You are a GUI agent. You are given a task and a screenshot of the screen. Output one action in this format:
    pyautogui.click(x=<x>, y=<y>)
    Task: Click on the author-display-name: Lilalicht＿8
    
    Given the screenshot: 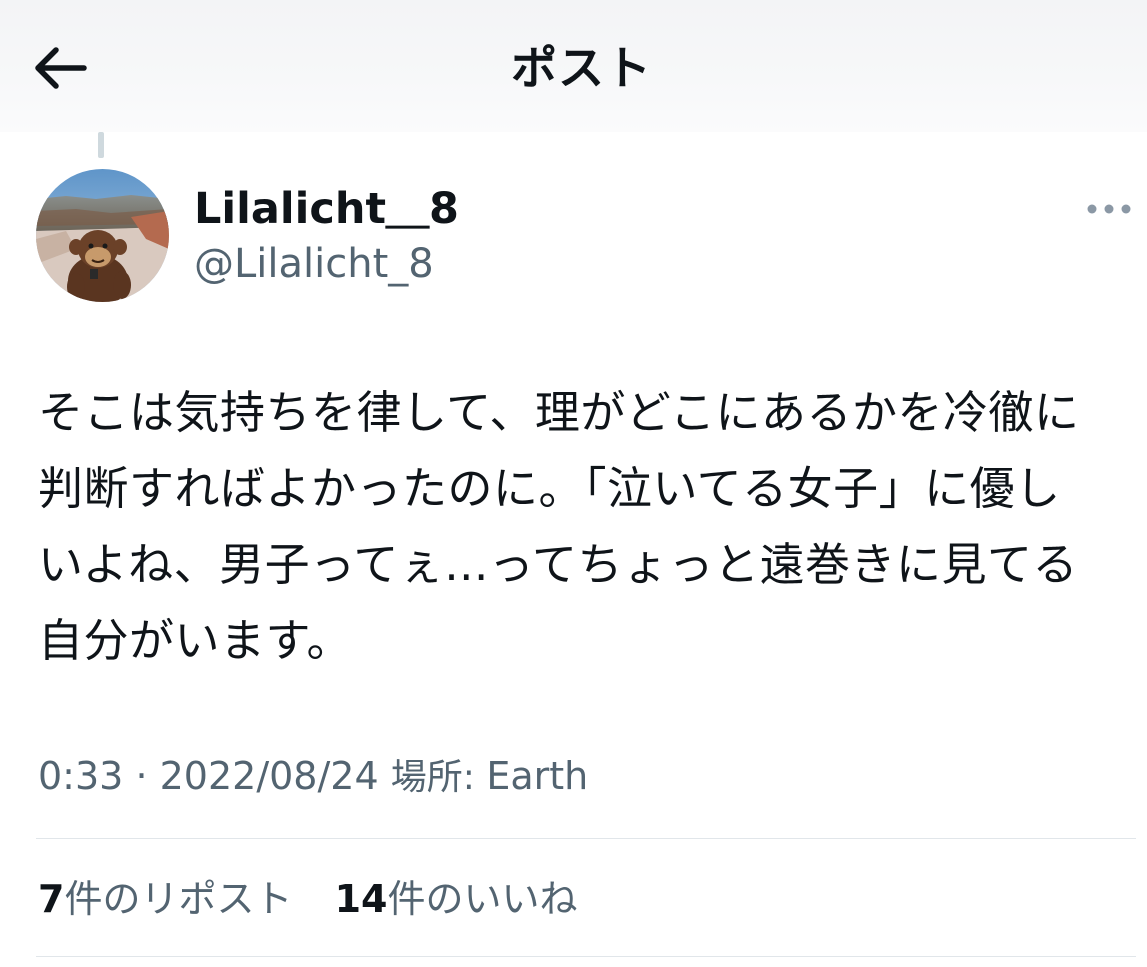 What is the action you would take?
    pyautogui.click(x=326, y=209)
    